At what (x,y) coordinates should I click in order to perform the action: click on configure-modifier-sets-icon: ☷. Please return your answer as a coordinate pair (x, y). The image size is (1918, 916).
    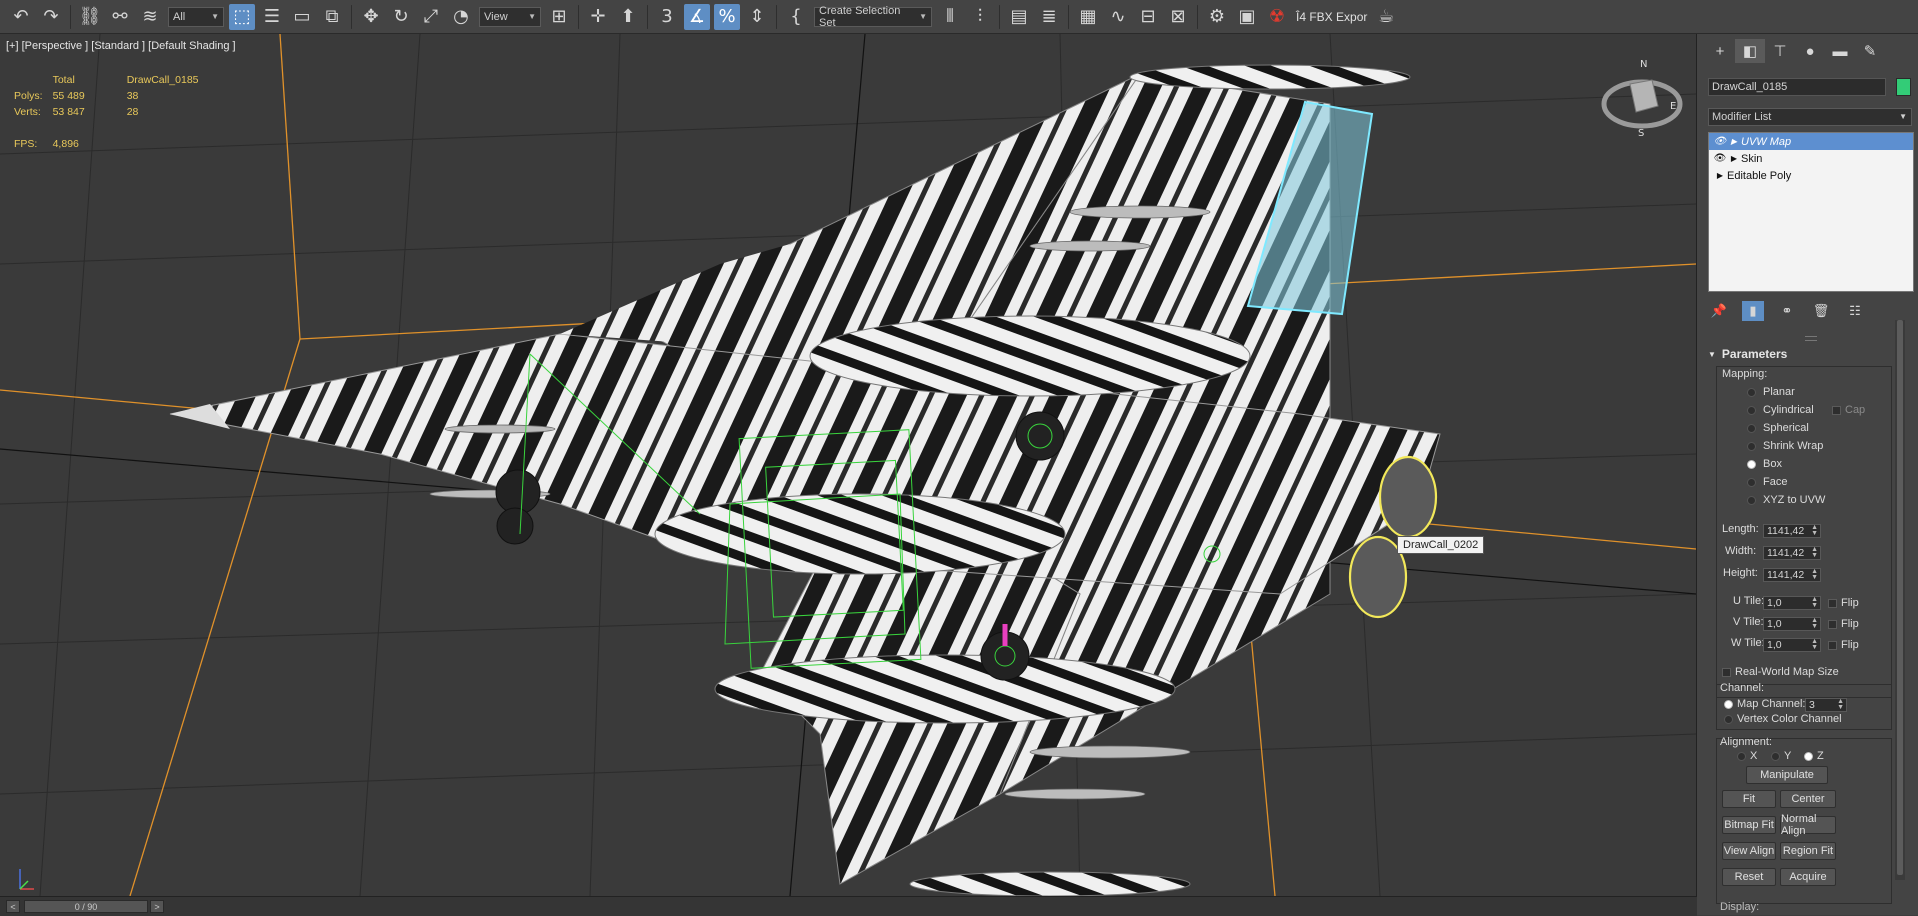
    Looking at the image, I should click on (1855, 311).